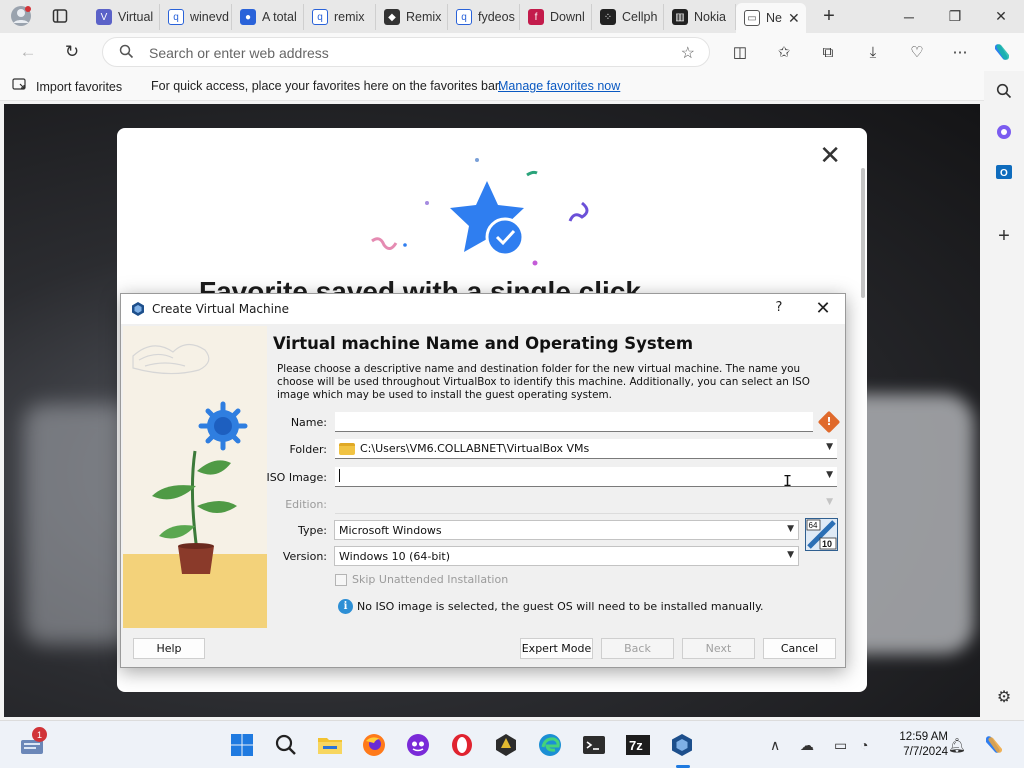 The image size is (1024, 768). What do you see at coordinates (688, 53) in the screenshot?
I see `favorite-star-icon: ☆` at bounding box center [688, 53].